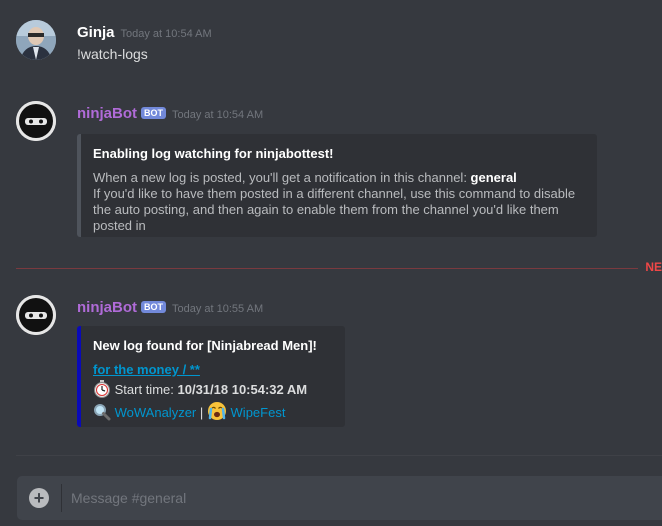 The image size is (662, 526). Describe the element at coordinates (170, 307) in the screenshot. I see `username: ninjaBot BOT Today at 10:55 AM` at that location.